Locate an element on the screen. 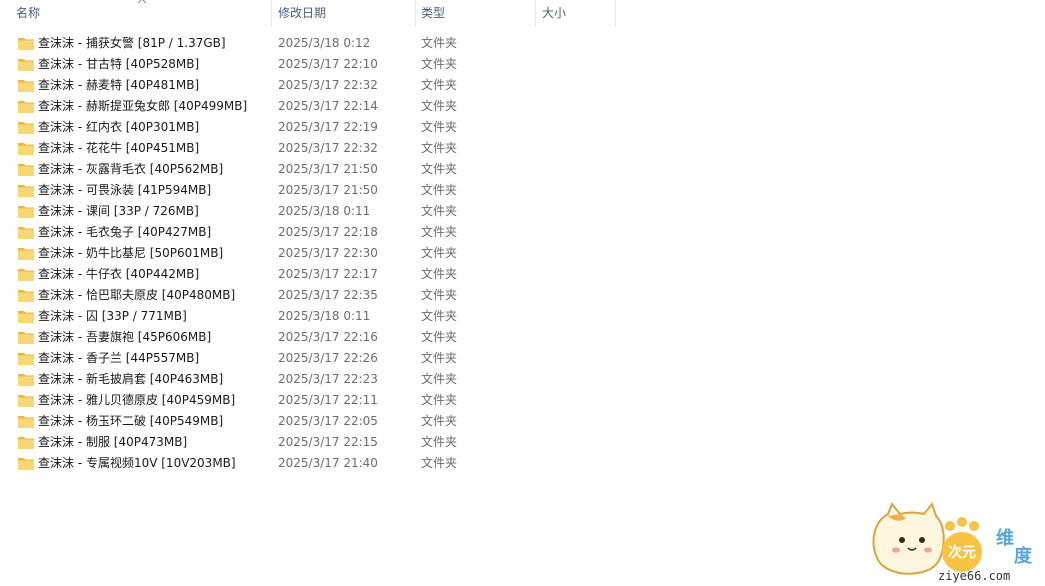 The image size is (1045, 586). file-row: 查沫沫 - 杨玉环二破 [40P549MB] 2025/3/17 22:05 文件夹 is located at coordinates (307, 421).